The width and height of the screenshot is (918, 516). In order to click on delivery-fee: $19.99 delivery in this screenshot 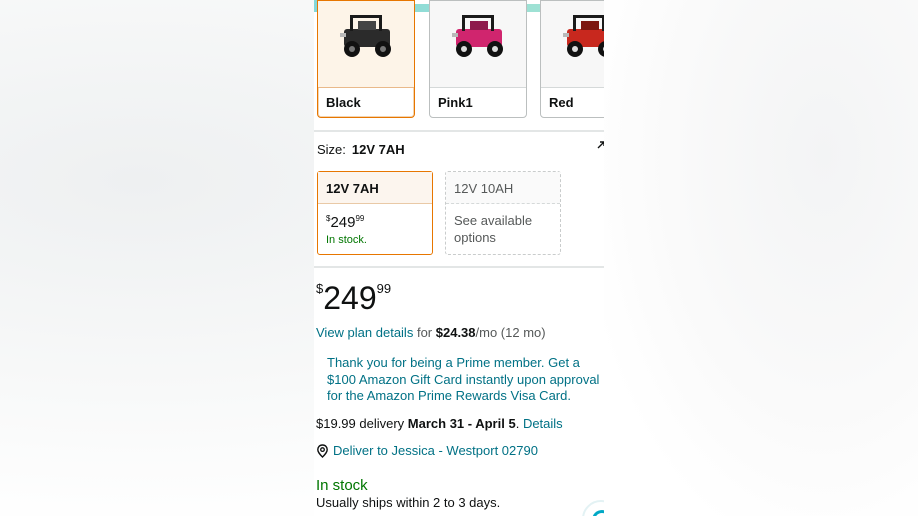, I will do `click(360, 423)`.